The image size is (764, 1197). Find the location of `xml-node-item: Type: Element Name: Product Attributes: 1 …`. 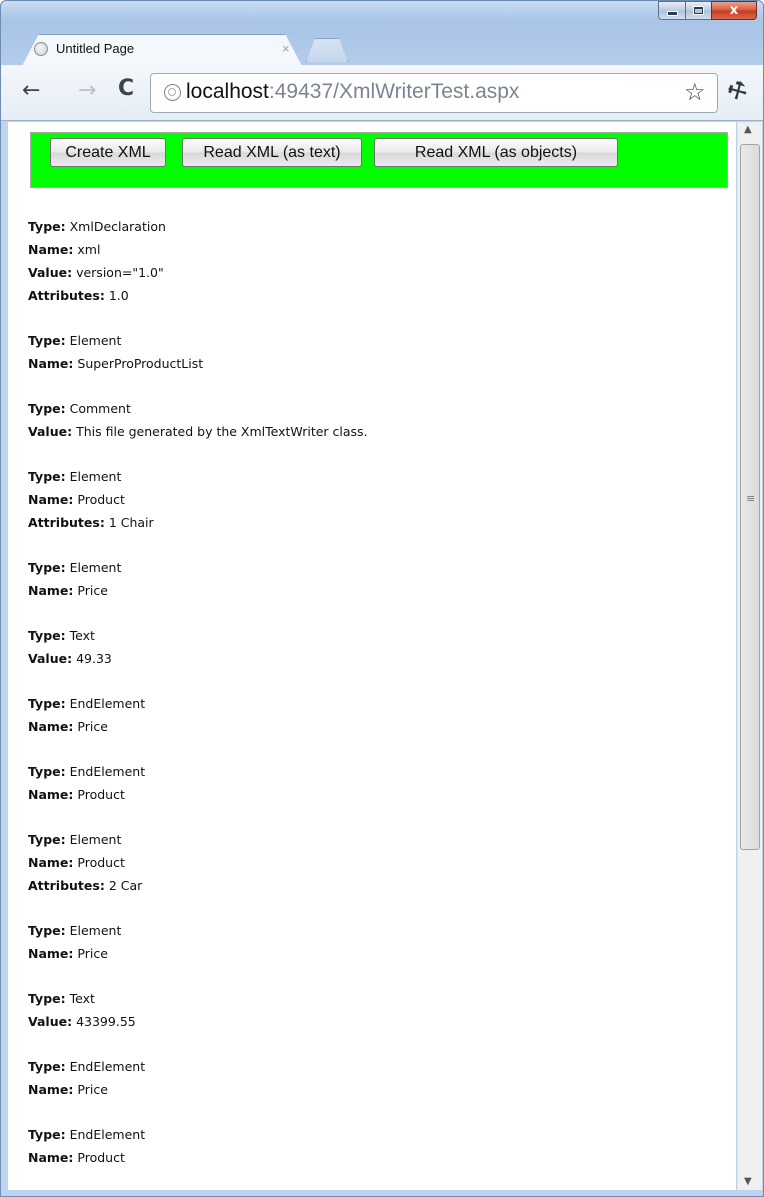

xml-node-item: Type: Element Name: Product Attributes: 1 … is located at coordinates (378, 499).